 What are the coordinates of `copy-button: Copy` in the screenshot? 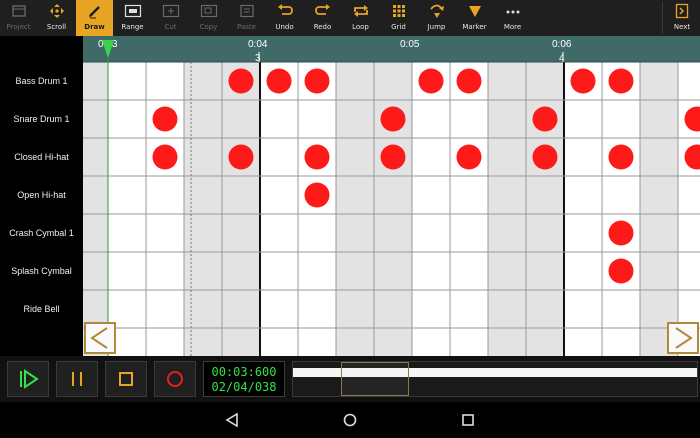 It's located at (208, 18).